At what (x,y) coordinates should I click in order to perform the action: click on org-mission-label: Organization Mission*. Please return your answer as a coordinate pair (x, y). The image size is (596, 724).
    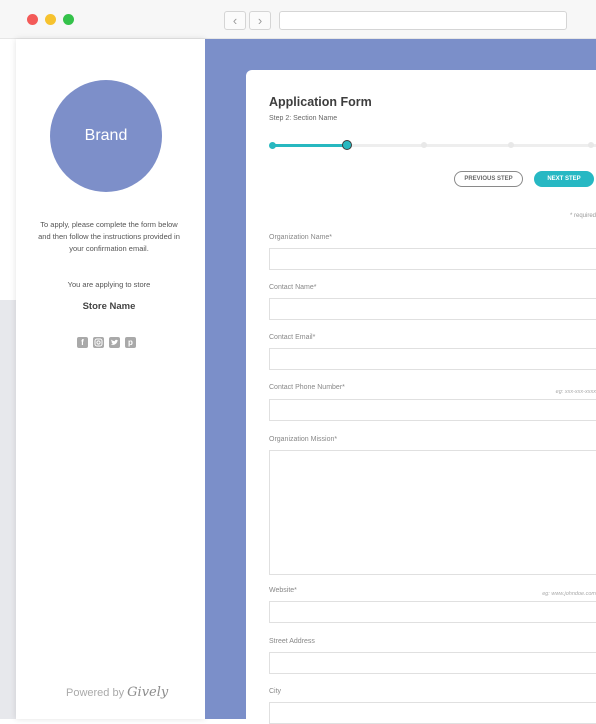
    Looking at the image, I should click on (303, 439).